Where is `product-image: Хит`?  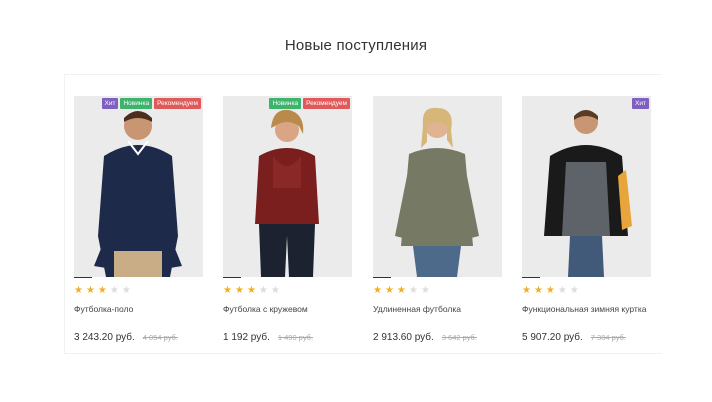 product-image: Хит is located at coordinates (586, 186).